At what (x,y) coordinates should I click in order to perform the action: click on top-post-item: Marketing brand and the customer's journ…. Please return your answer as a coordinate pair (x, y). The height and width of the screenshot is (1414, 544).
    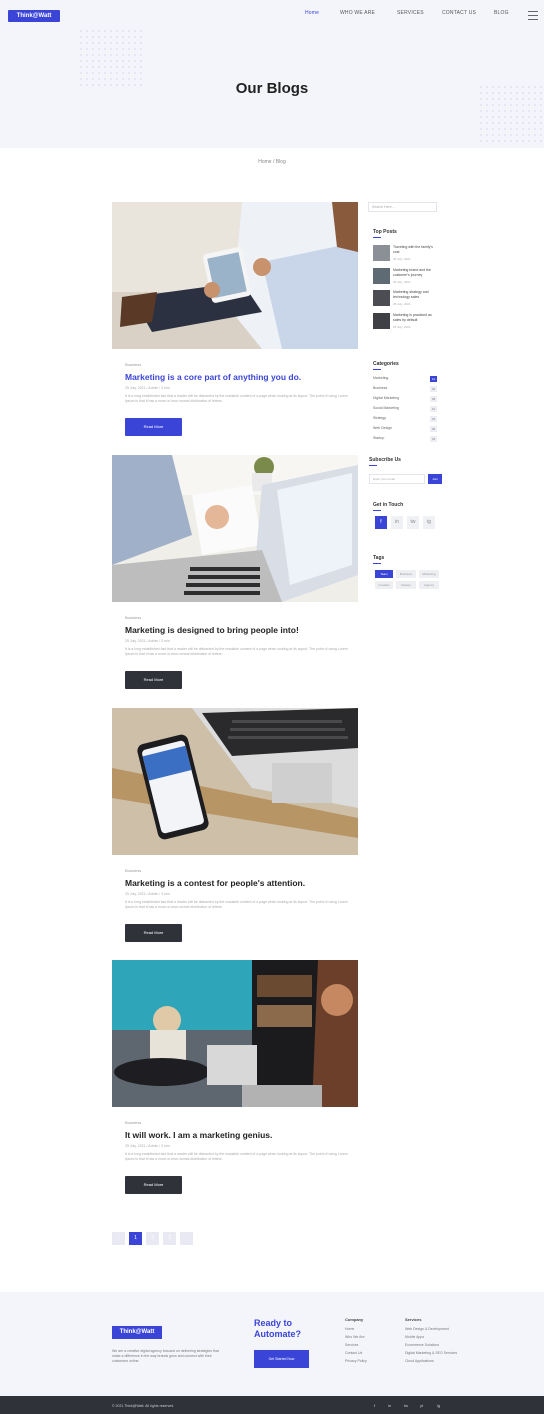
    Looking at the image, I should click on (406, 278).